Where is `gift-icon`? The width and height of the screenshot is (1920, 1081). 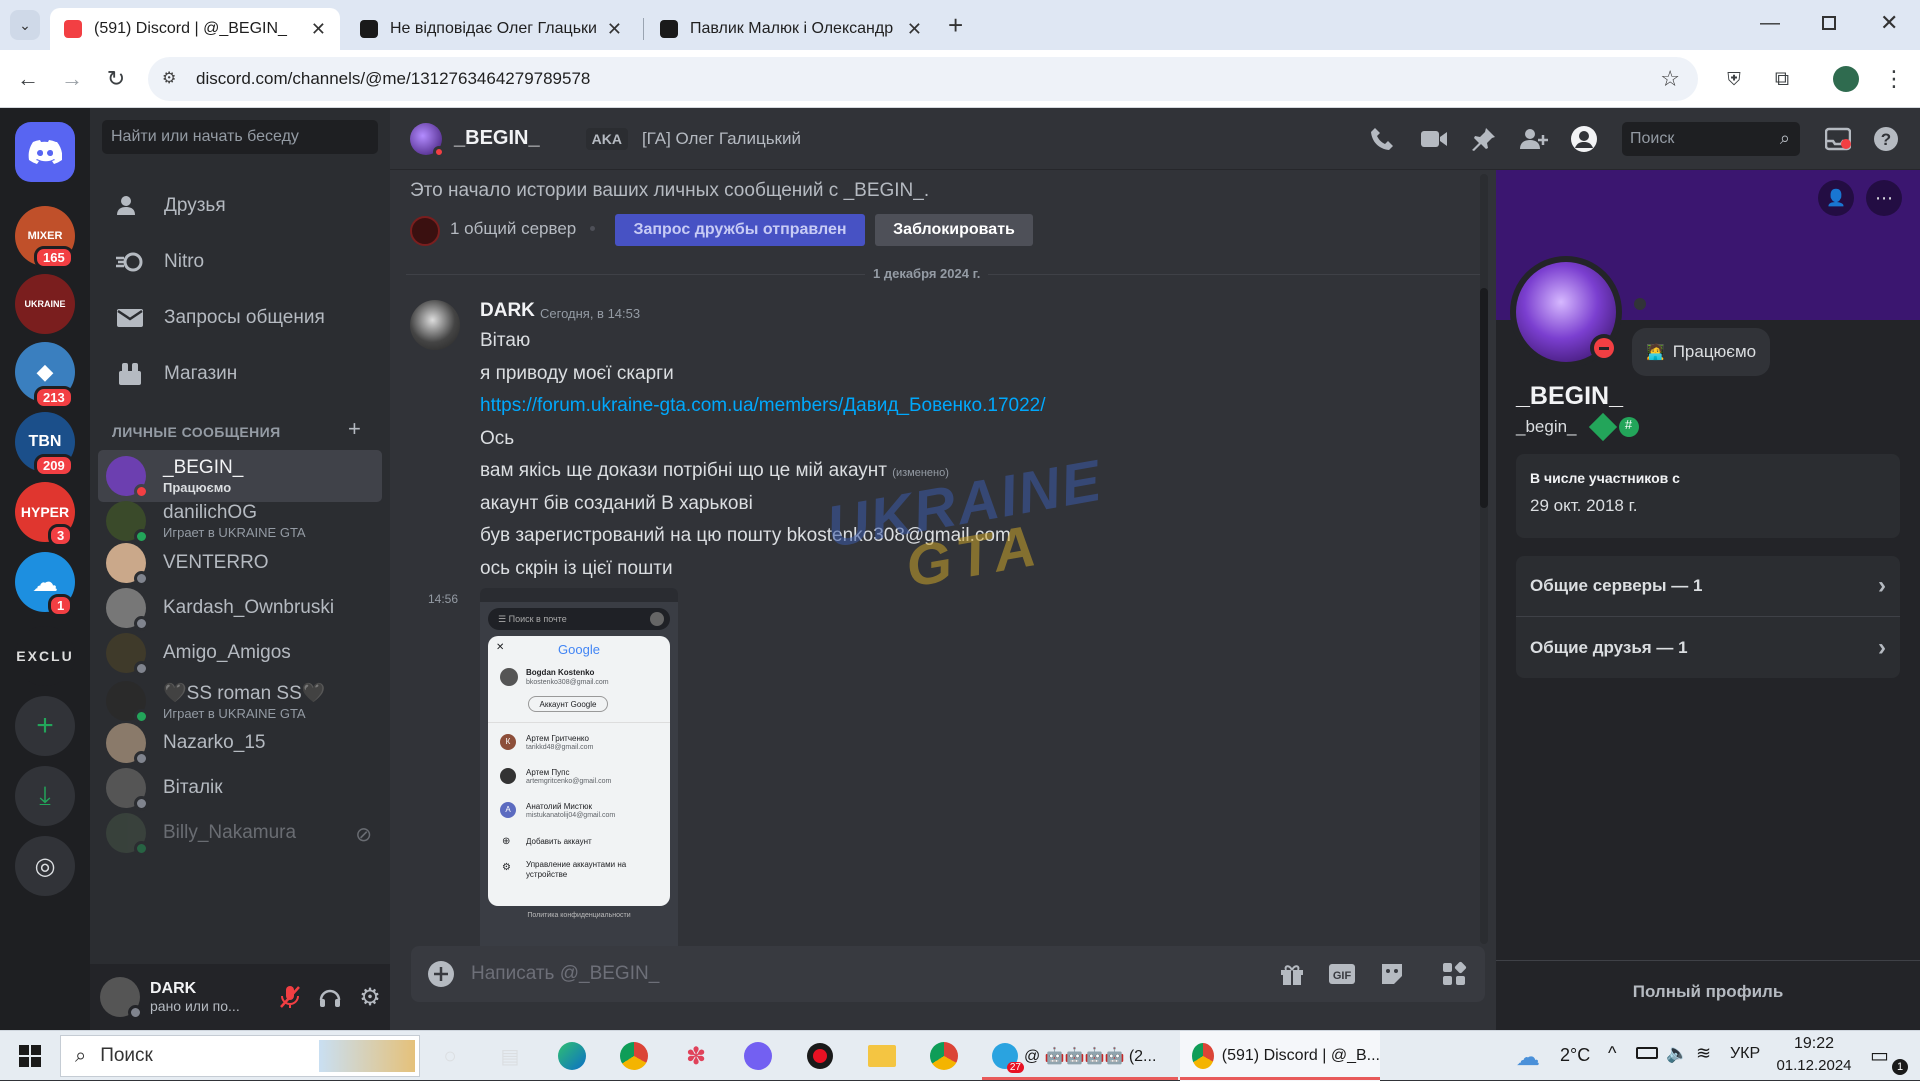 gift-icon is located at coordinates (1292, 974).